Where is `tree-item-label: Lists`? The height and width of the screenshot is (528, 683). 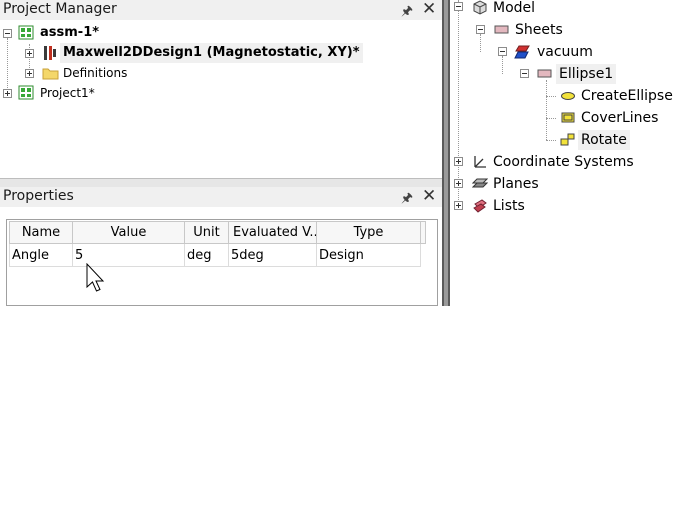 tree-item-label: Lists is located at coordinates (509, 206).